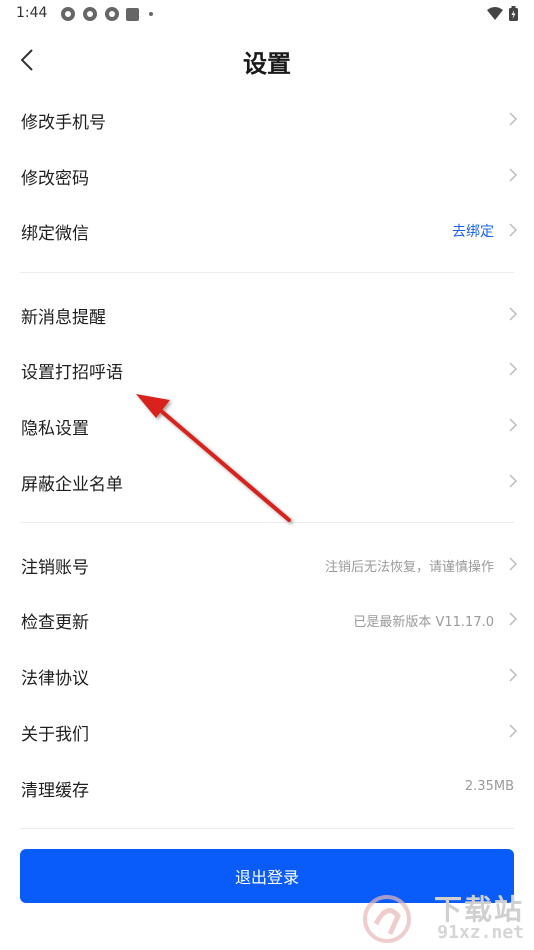 This screenshot has width=534, height=950. What do you see at coordinates (55, 234) in the screenshot?
I see `row-label: 绑定微信` at bounding box center [55, 234].